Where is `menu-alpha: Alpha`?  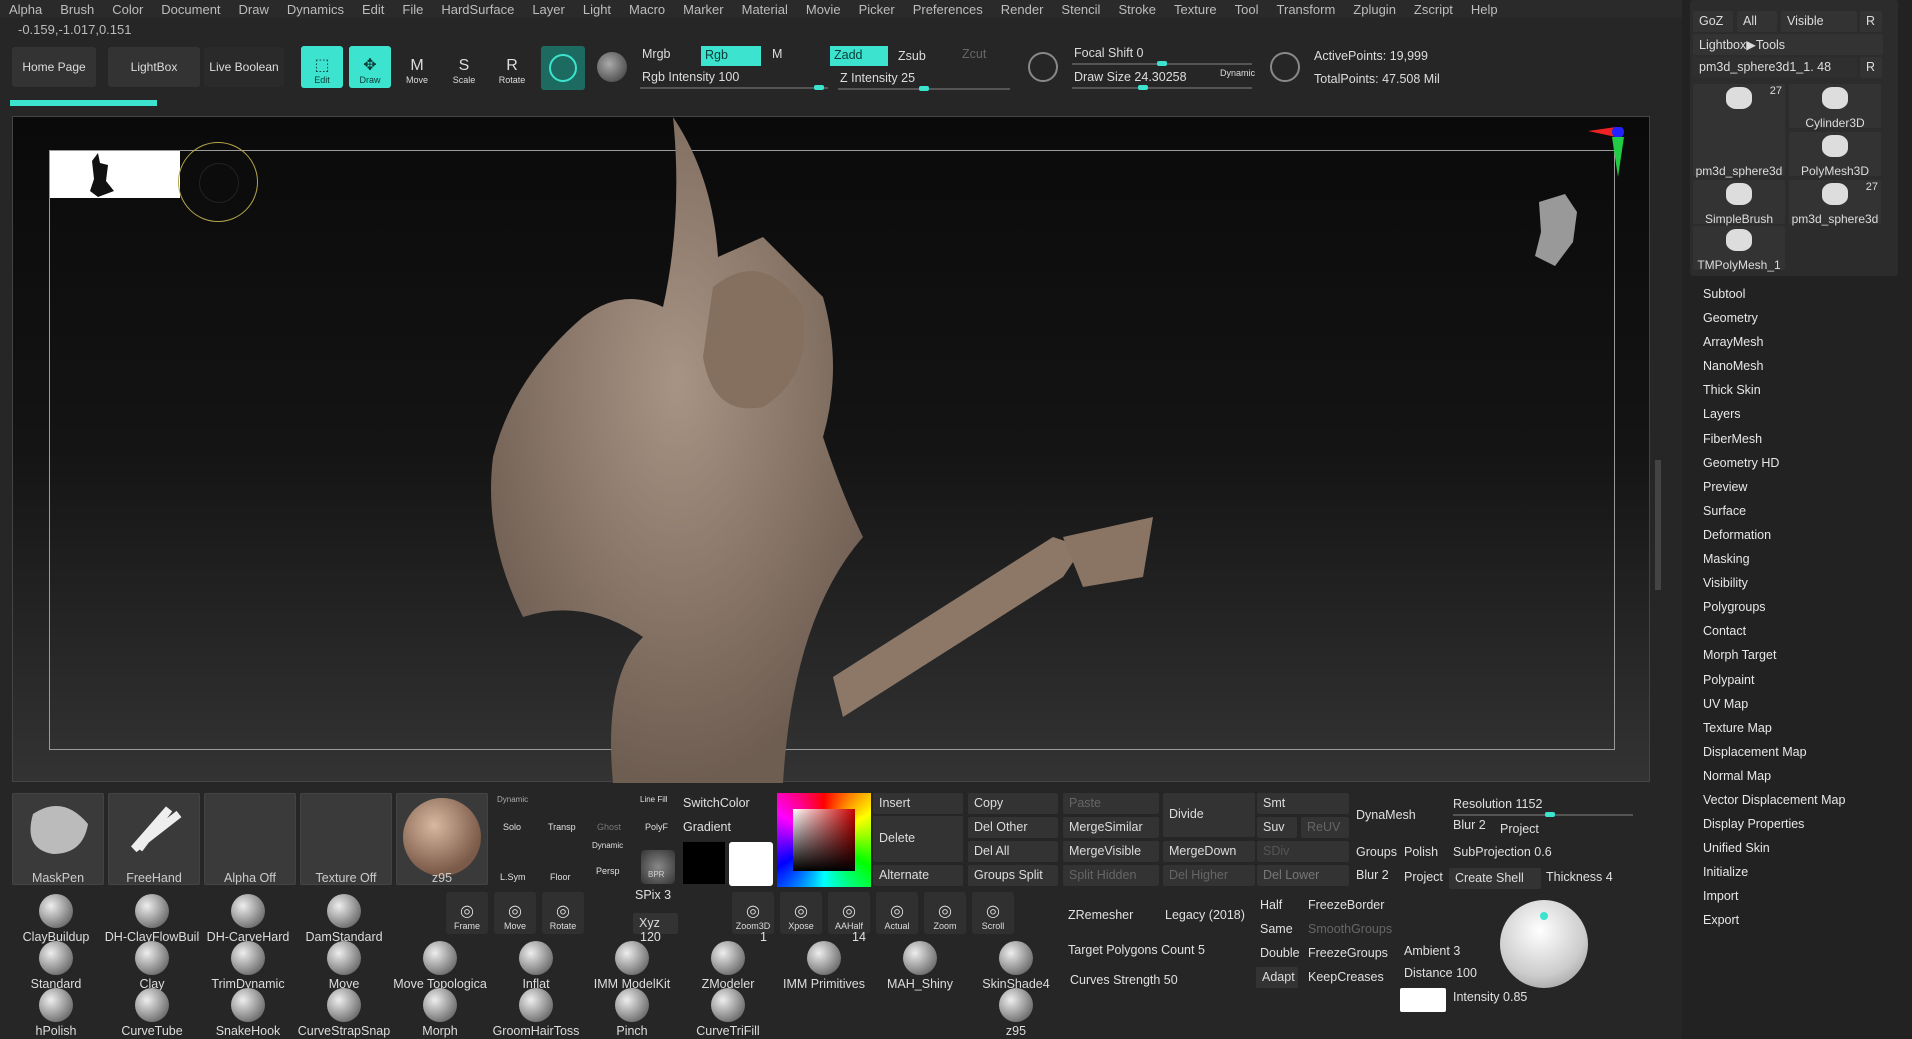 menu-alpha: Alpha is located at coordinates (25, 9).